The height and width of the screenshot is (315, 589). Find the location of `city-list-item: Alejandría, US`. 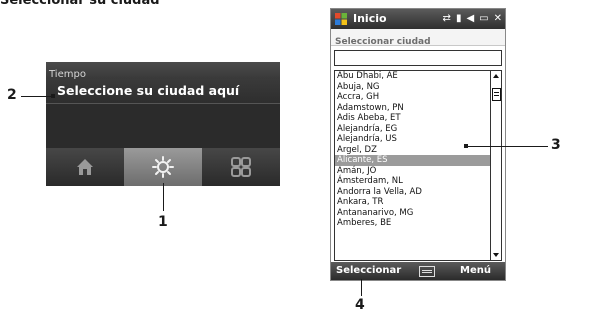

city-list-item: Alejandría, US is located at coordinates (413, 139).